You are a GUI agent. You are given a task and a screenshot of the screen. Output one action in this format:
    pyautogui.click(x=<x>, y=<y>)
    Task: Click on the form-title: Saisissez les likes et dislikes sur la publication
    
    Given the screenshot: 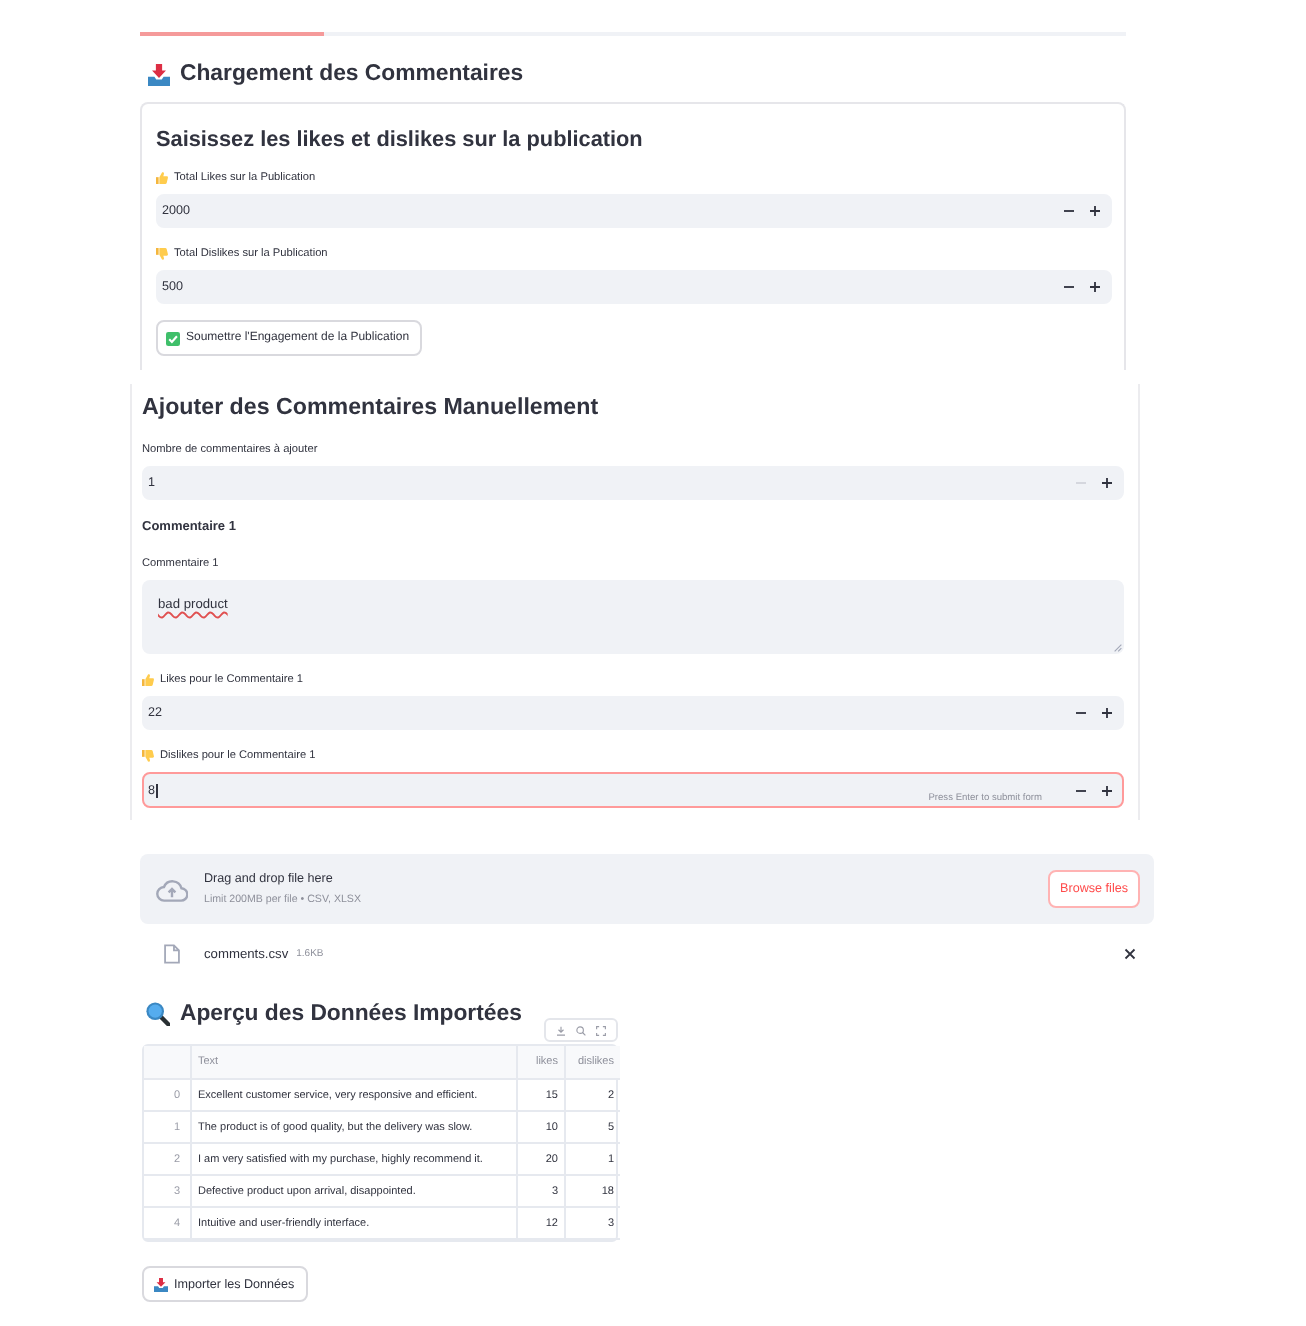 What is the action you would take?
    pyautogui.click(x=399, y=140)
    